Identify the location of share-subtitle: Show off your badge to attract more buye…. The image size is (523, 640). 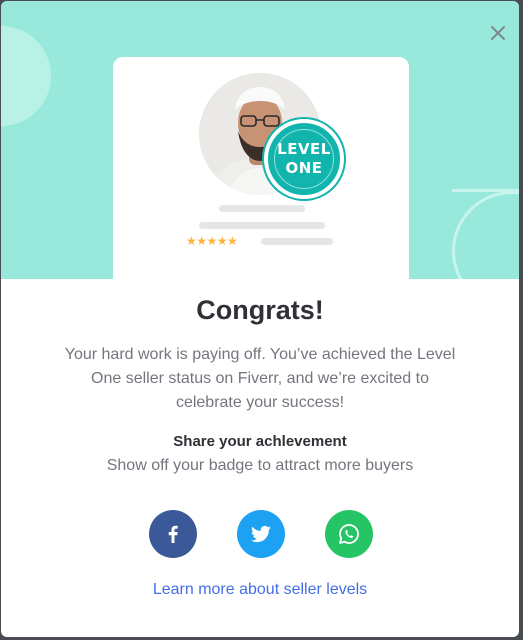
(260, 465).